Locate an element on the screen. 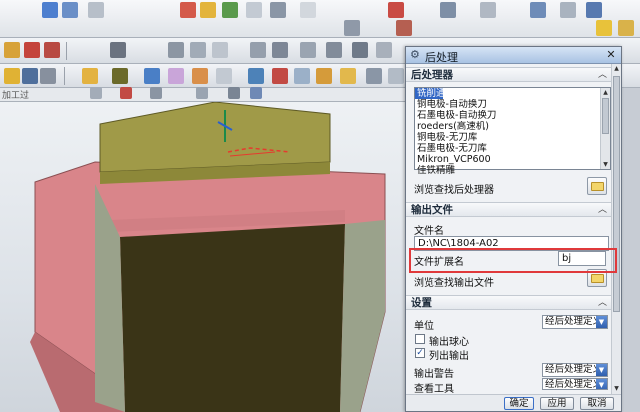  display-mode-icon is located at coordinates (118, 50).